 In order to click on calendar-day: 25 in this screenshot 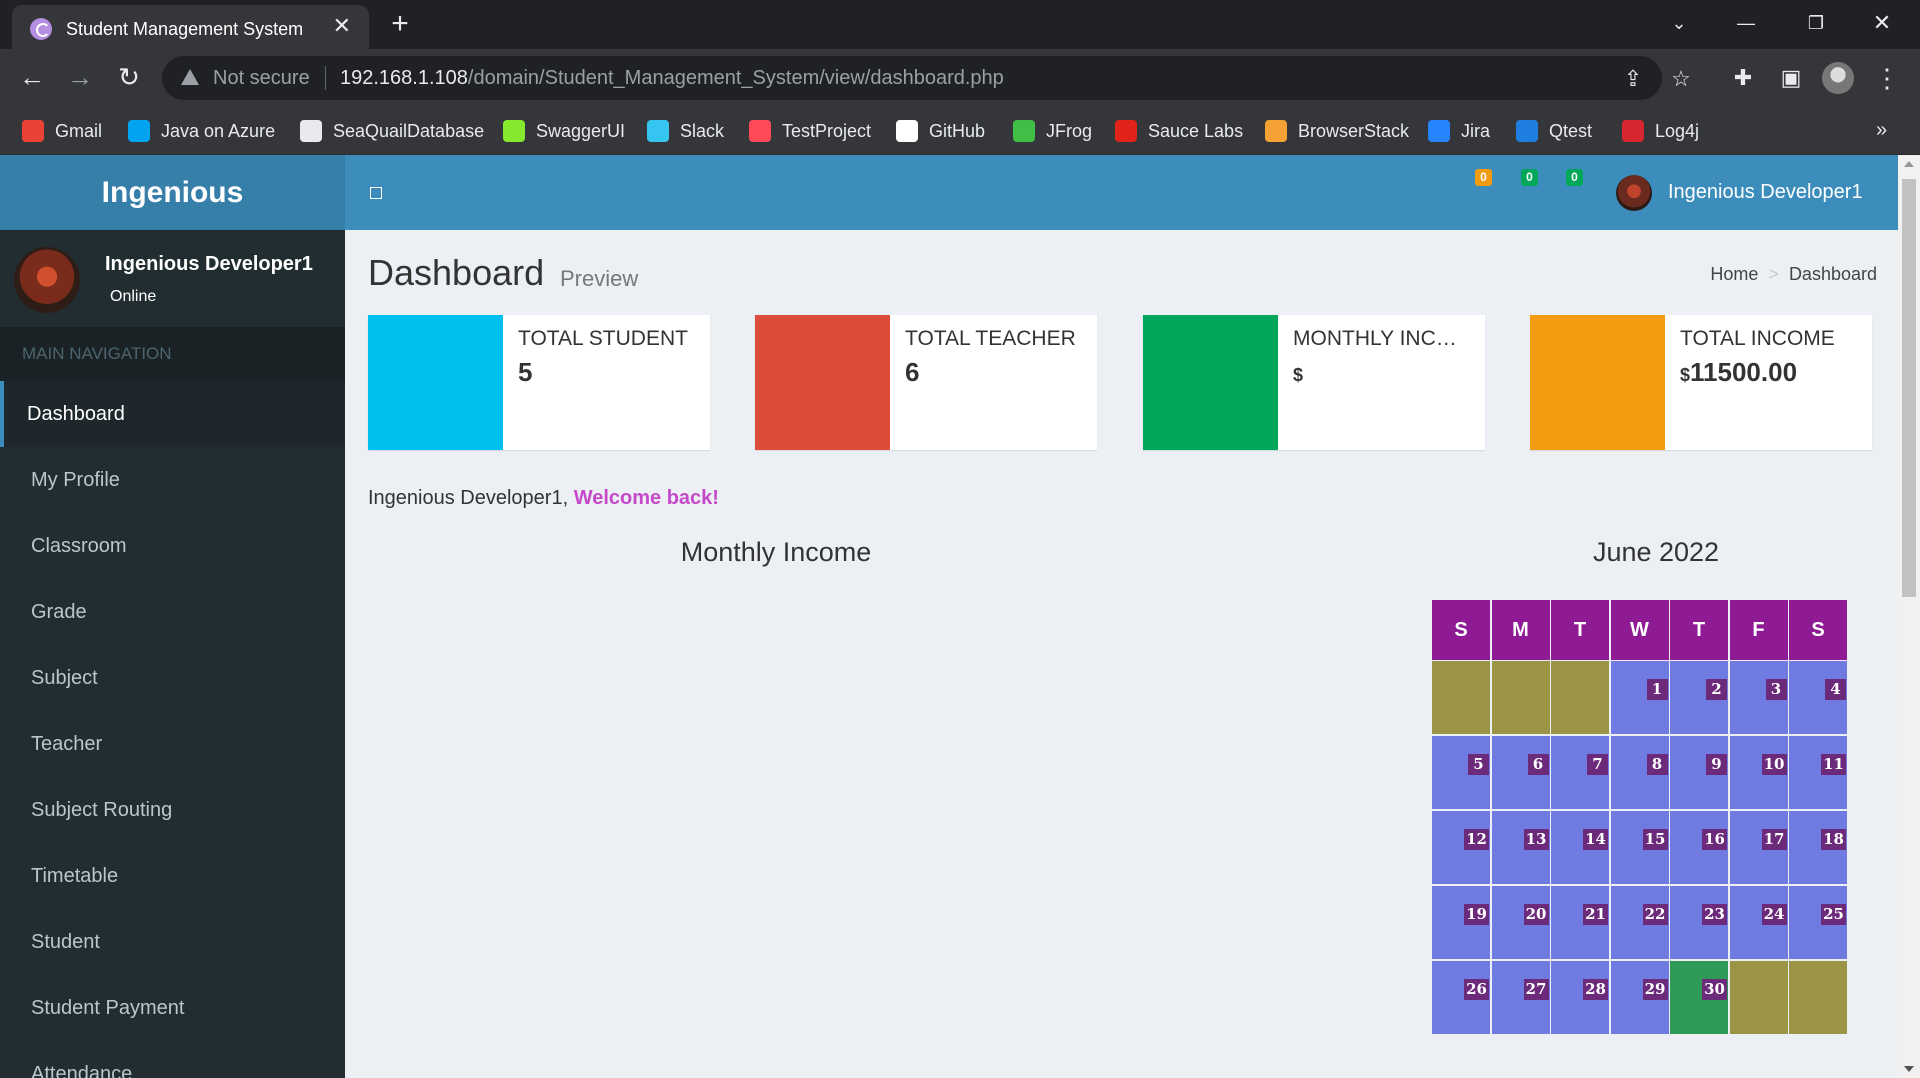, I will do `click(1818, 922)`.